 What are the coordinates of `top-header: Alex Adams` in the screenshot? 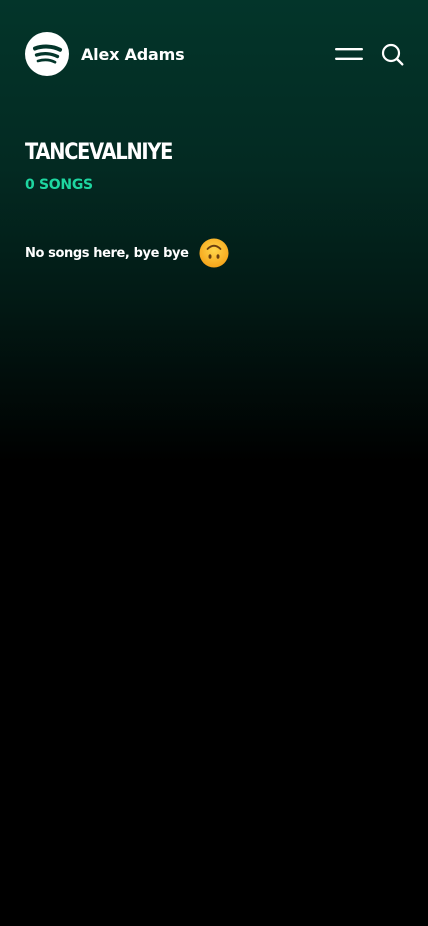 It's located at (214, 54).